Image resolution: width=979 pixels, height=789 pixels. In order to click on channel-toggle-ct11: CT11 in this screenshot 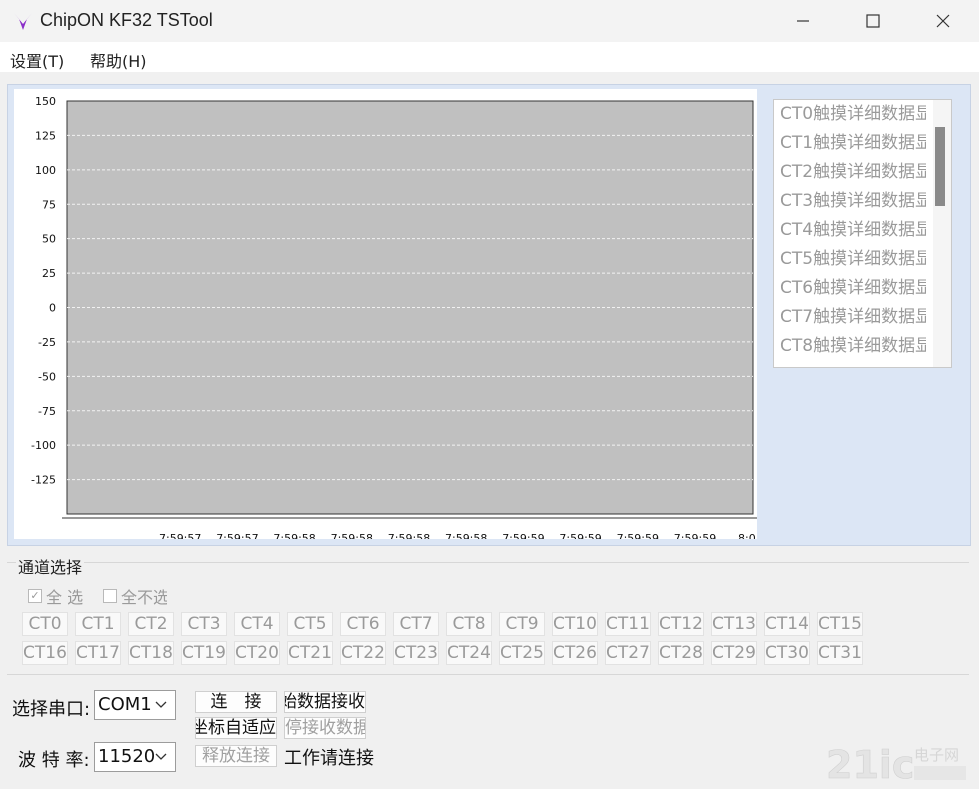, I will do `click(628, 624)`.